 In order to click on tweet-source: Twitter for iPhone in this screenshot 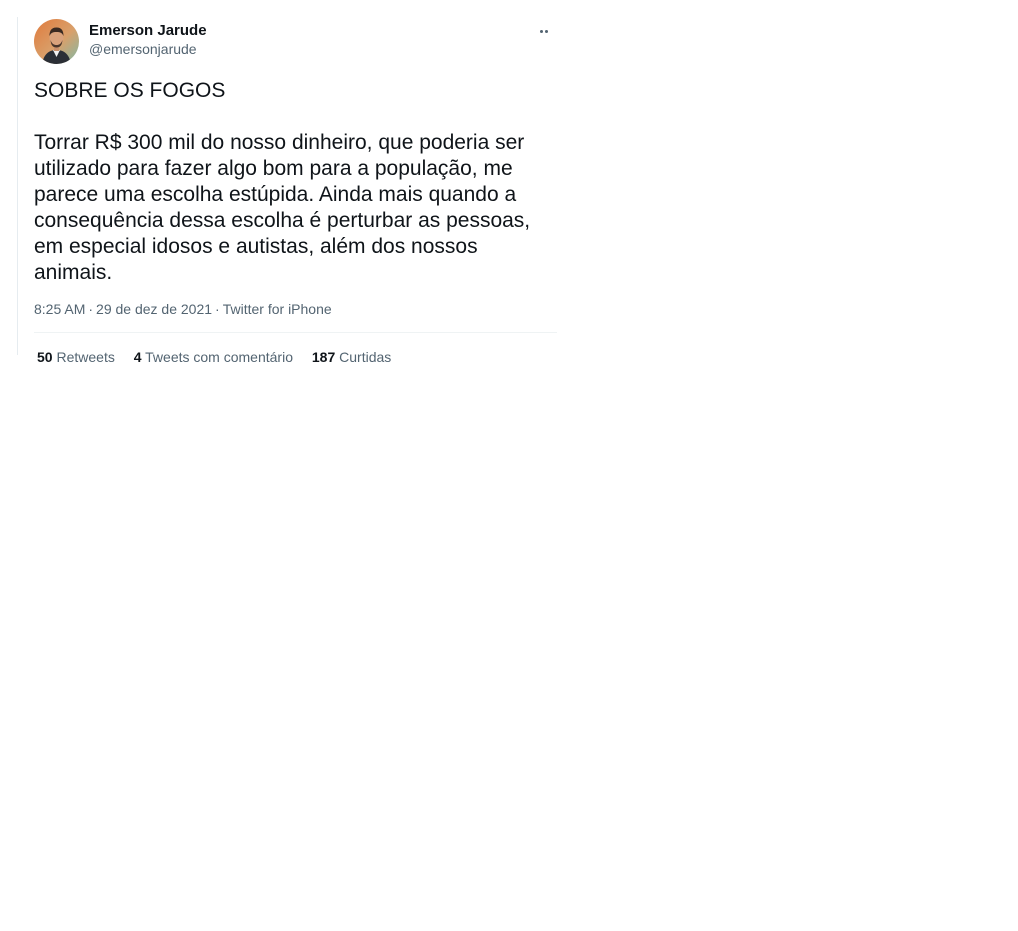, I will do `click(277, 309)`.